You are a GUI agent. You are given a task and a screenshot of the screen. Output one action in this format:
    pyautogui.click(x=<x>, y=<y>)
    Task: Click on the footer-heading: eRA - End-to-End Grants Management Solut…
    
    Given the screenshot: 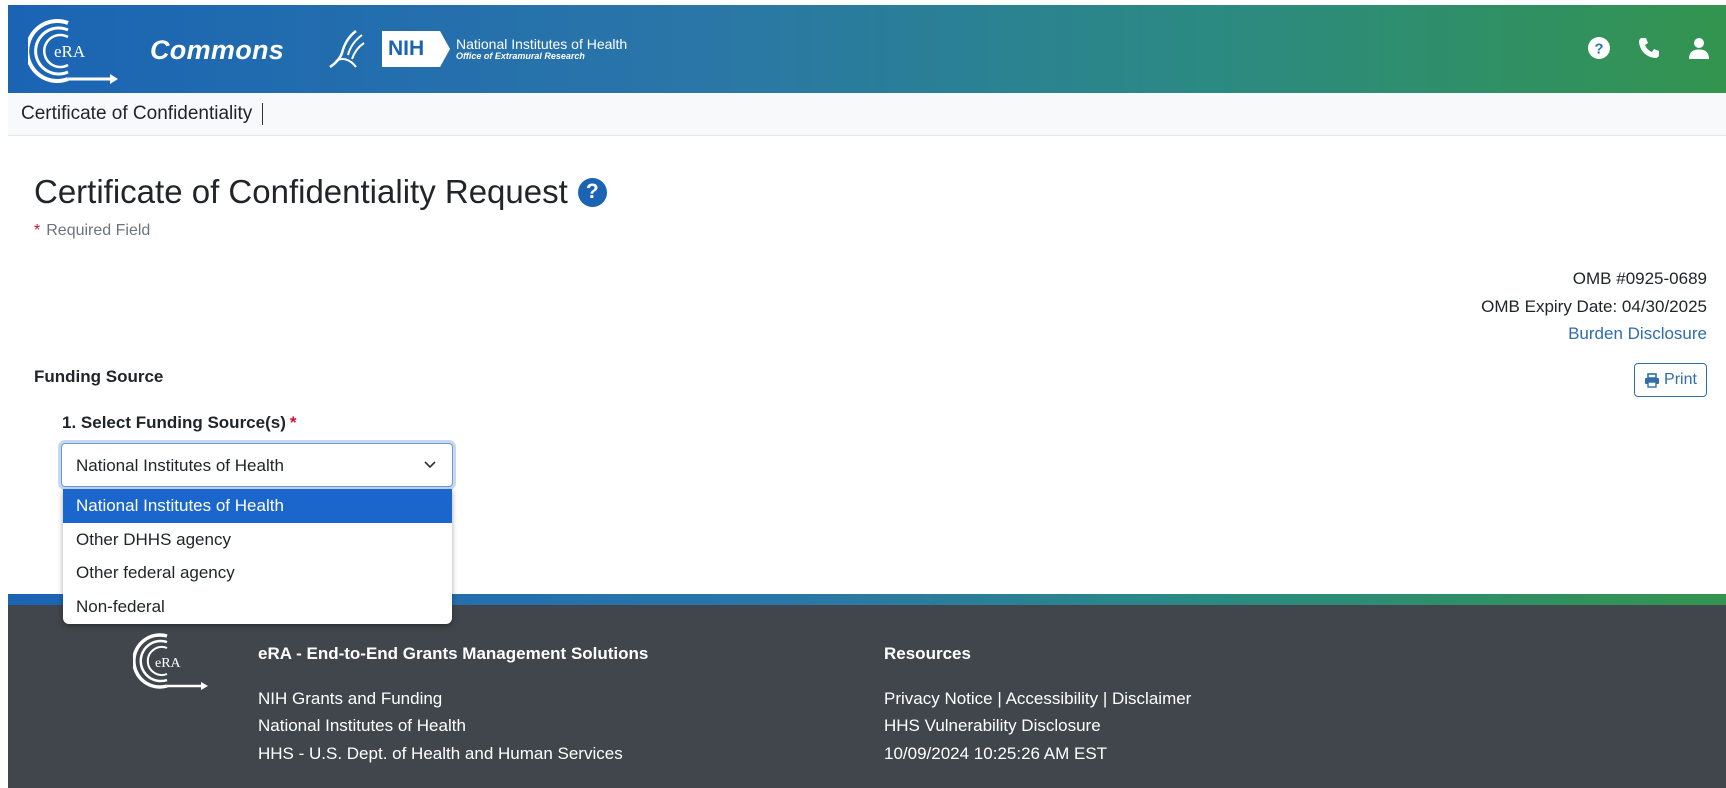 What is the action you would take?
    pyautogui.click(x=453, y=653)
    